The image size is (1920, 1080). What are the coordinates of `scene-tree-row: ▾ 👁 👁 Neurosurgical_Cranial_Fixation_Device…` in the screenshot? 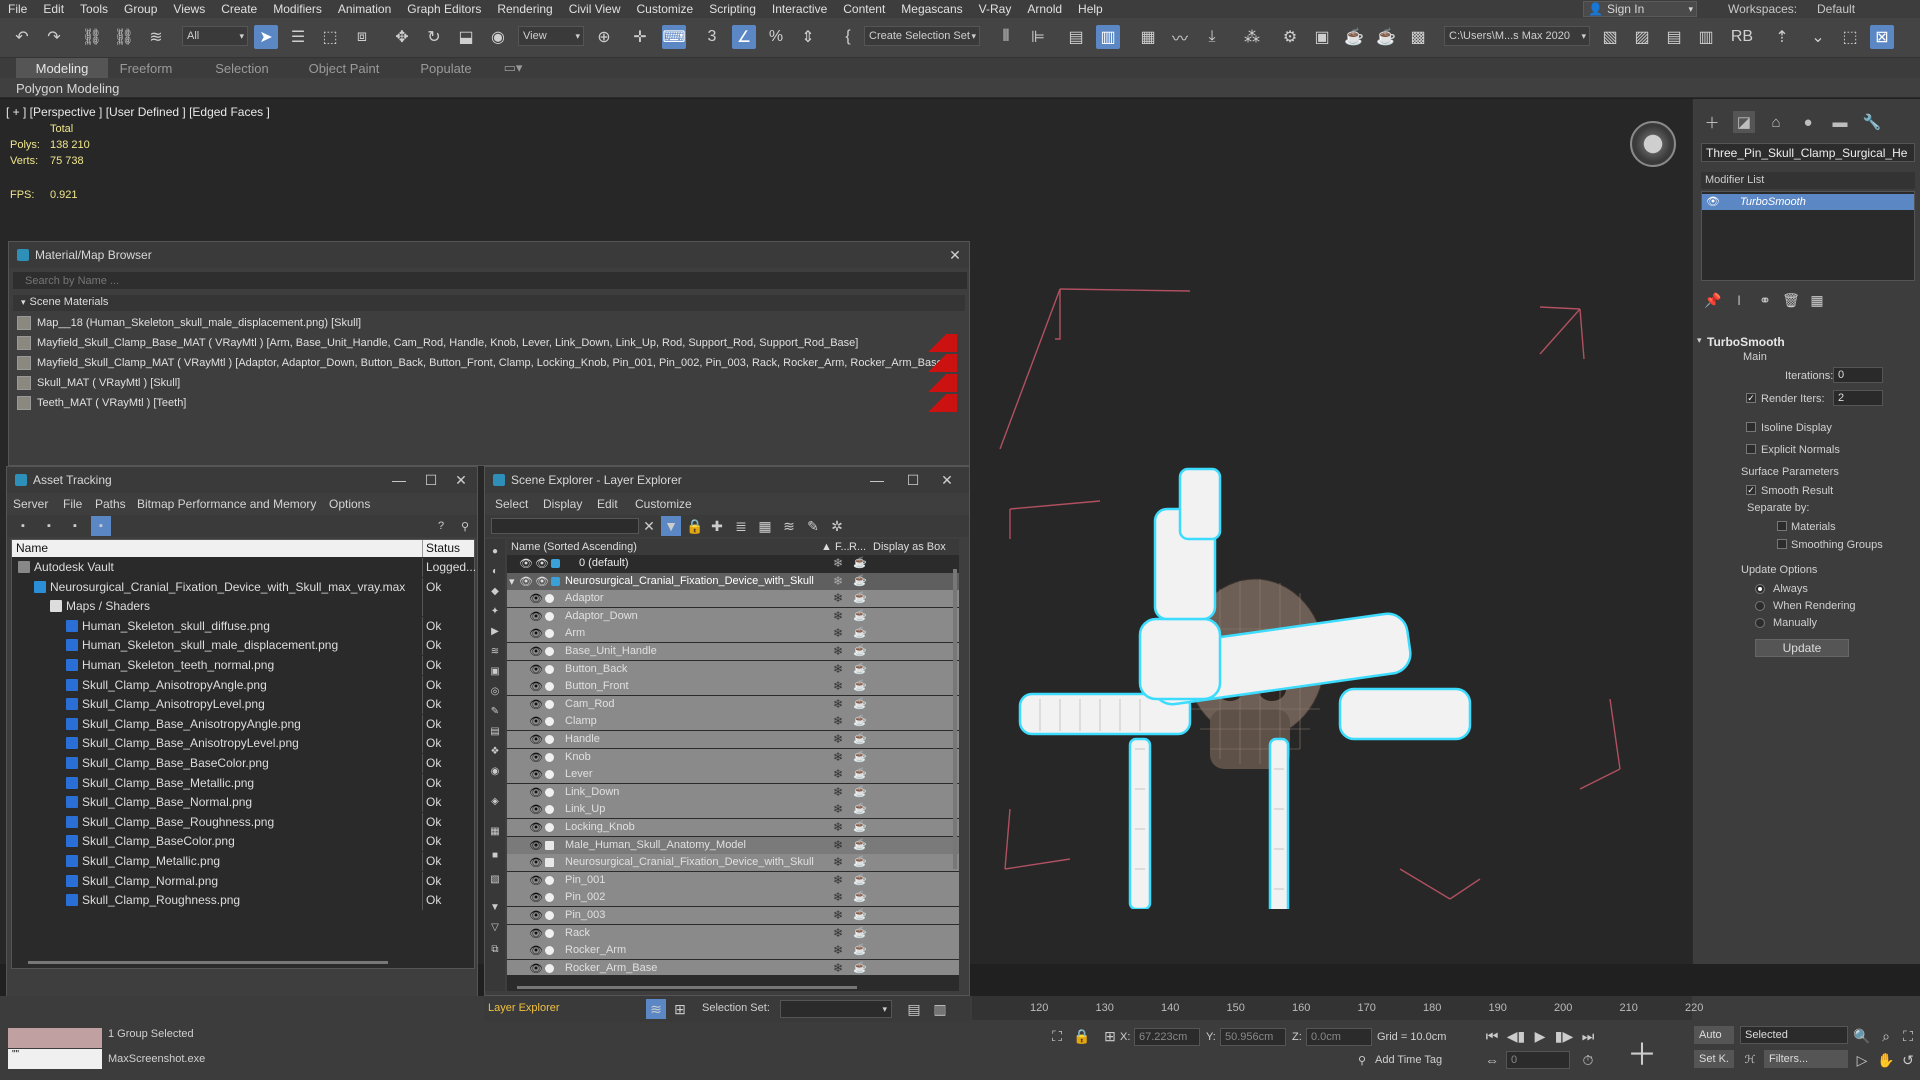 It's located at (733, 581).